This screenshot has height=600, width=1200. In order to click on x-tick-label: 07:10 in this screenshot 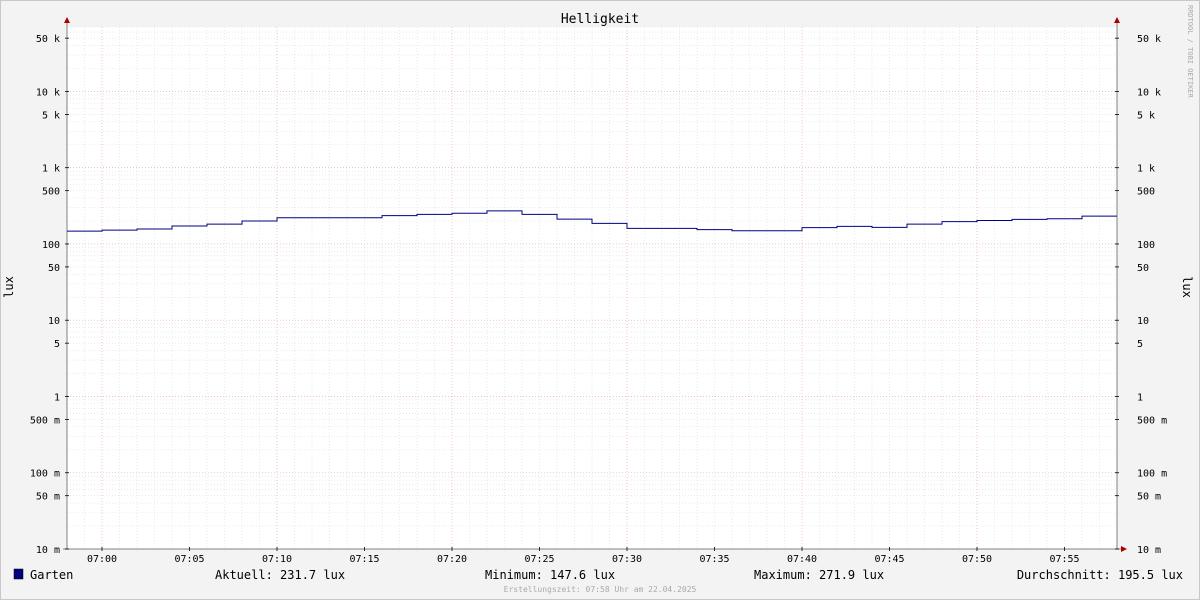, I will do `click(277, 559)`.